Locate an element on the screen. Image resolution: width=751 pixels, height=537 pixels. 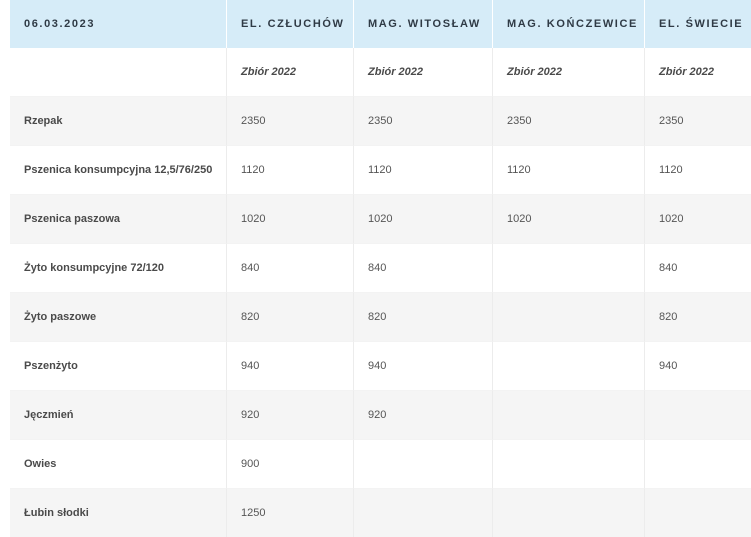
table-row: Pszenica paszowa 1020 1020 1020 1020 is located at coordinates (380, 218).